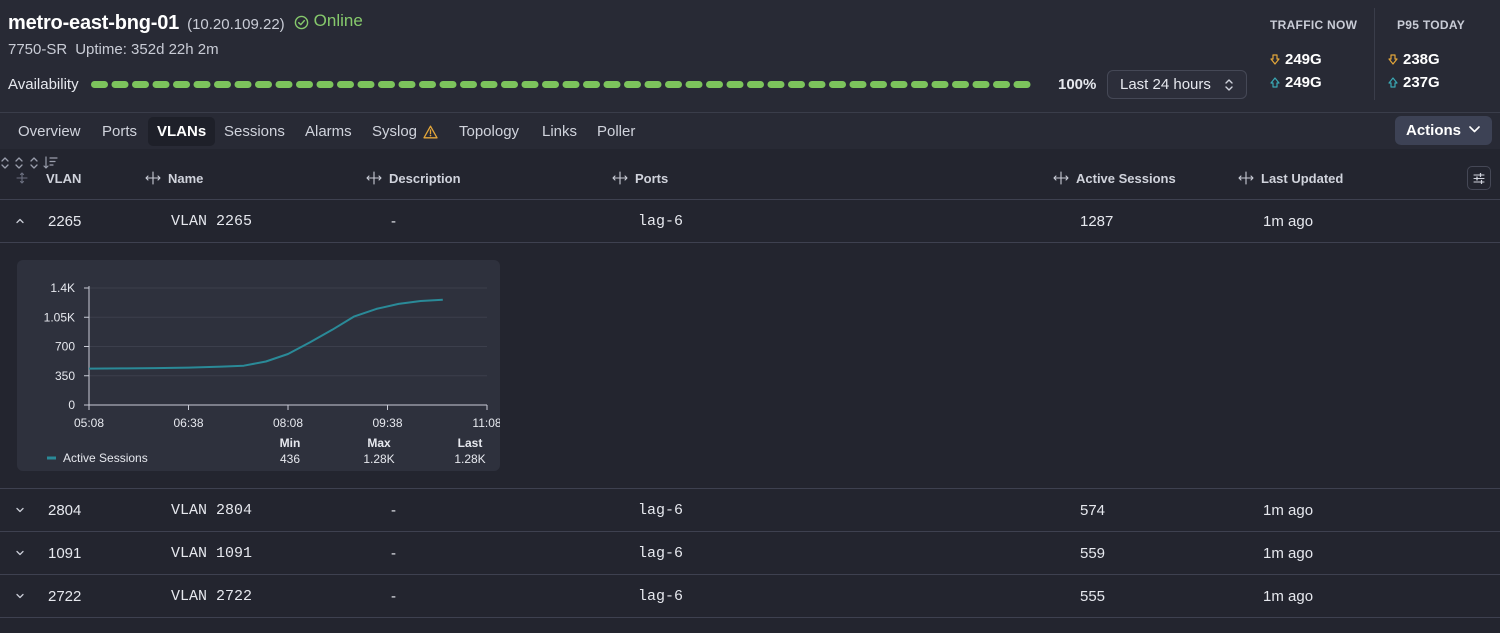 This screenshot has height=633, width=1500. Describe the element at coordinates (212, 596) in the screenshot. I see `cell-name: VLAN 2722` at that location.